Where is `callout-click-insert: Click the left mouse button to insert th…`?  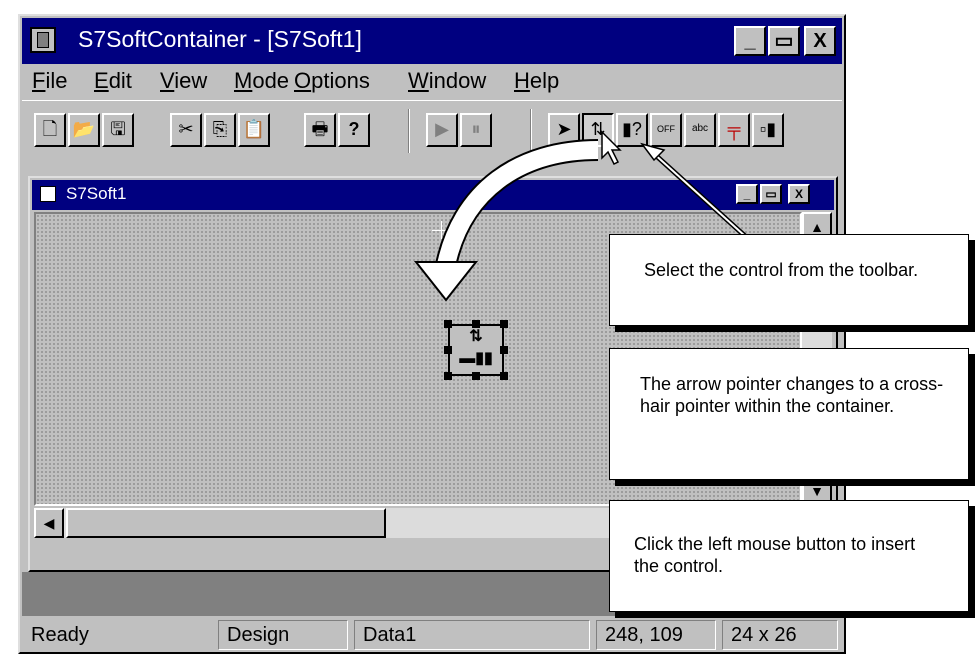
callout-click-insert: Click the left mouse button to insert th… is located at coordinates (789, 556).